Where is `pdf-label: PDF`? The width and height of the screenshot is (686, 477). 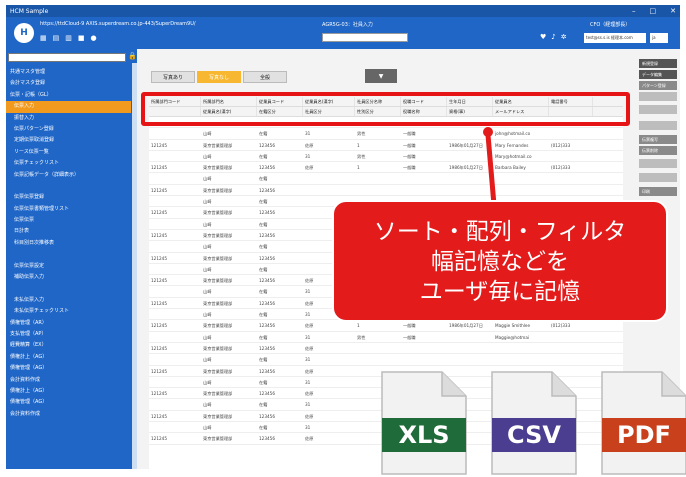
pdf-label: PDF is located at coordinates (644, 435).